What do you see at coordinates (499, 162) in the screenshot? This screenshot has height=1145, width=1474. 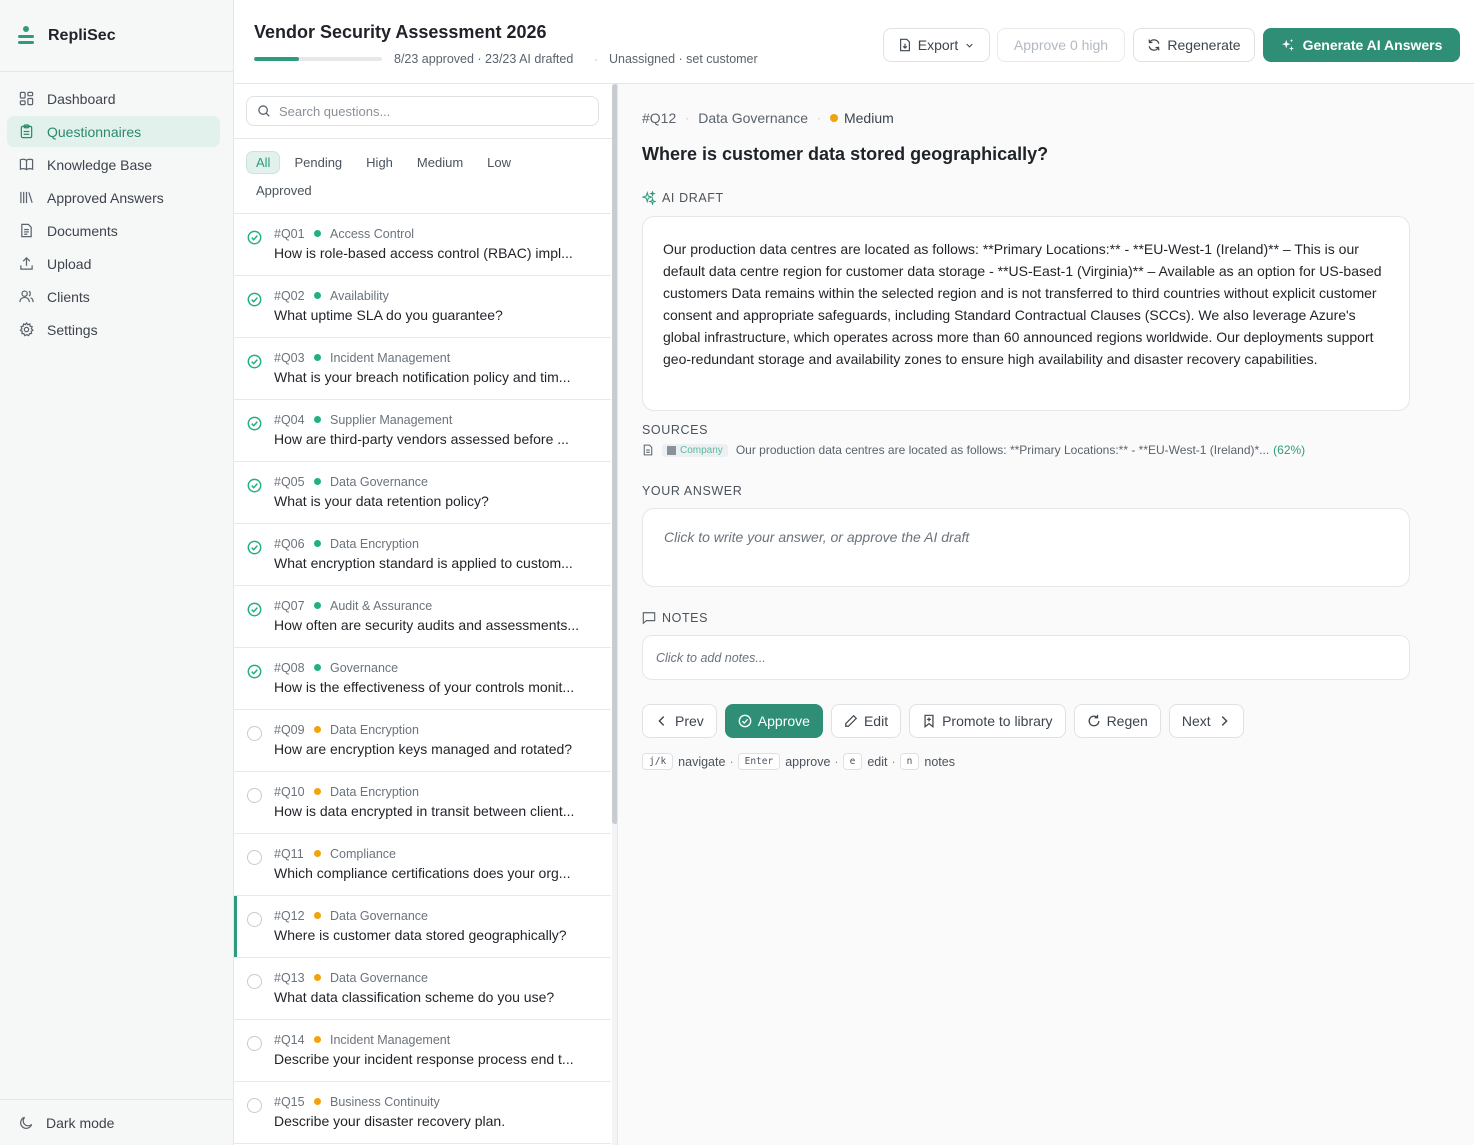 I see `filter-low: Low` at bounding box center [499, 162].